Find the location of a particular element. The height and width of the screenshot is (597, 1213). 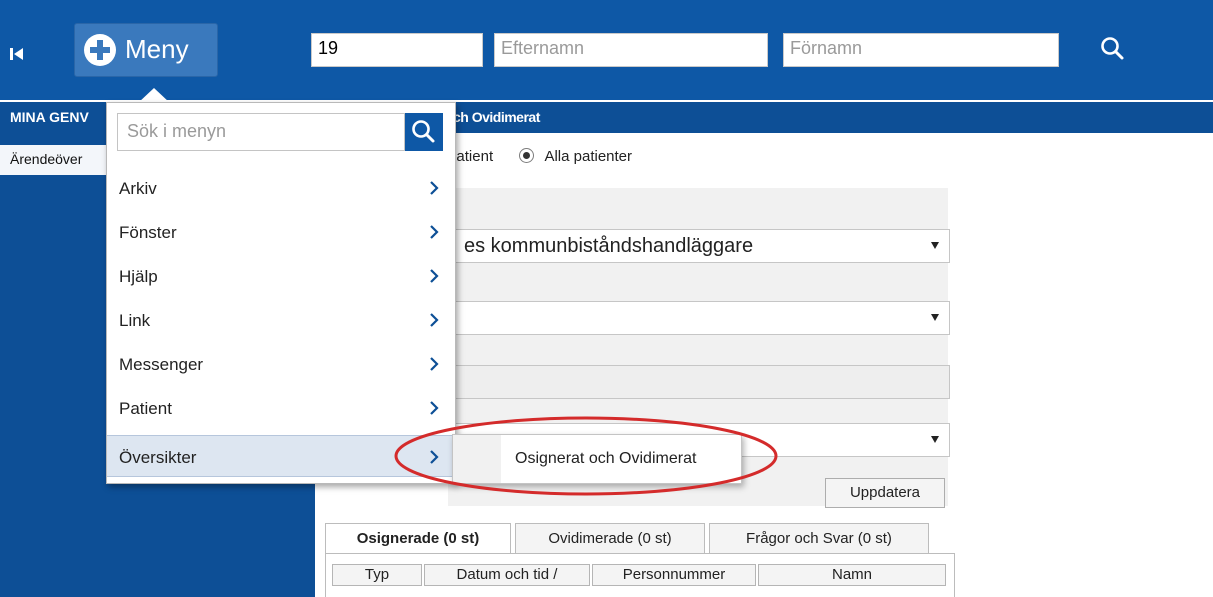

role-select-value: es kommunbiståndshandläggare is located at coordinates (609, 246).